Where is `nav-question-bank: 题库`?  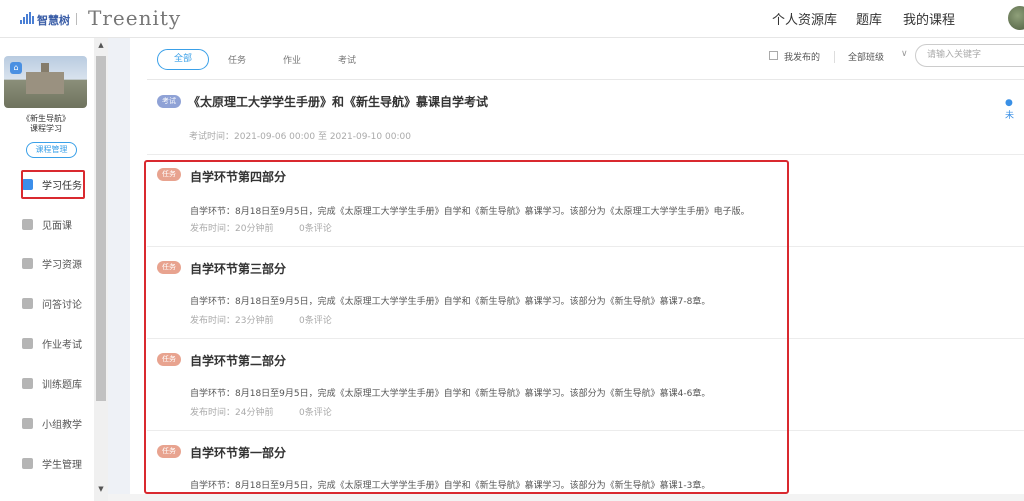
nav-question-bank: 题库 is located at coordinates (869, 18).